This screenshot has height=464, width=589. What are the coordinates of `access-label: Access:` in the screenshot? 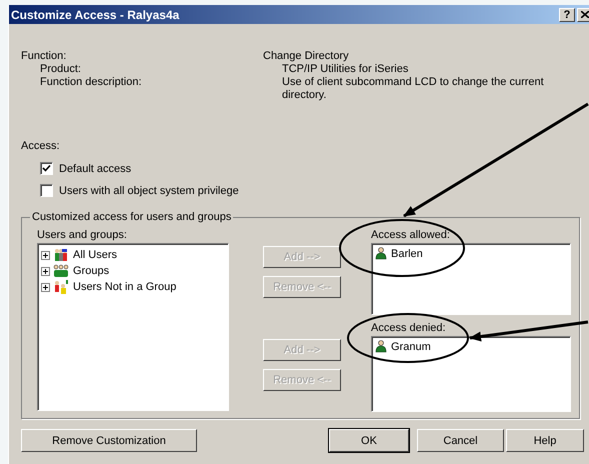 It's located at (40, 146).